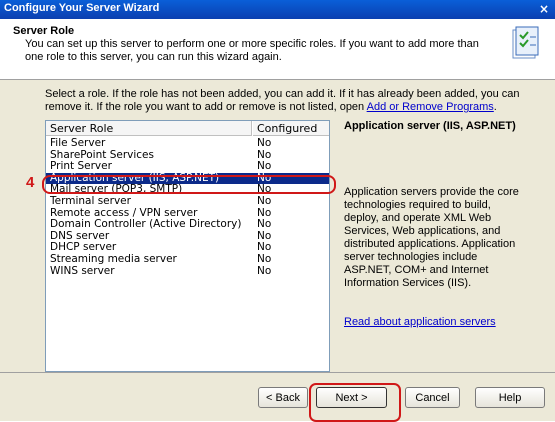 The image size is (555, 422). I want to click on role-row-wins-server: WINS server No, so click(187, 271).